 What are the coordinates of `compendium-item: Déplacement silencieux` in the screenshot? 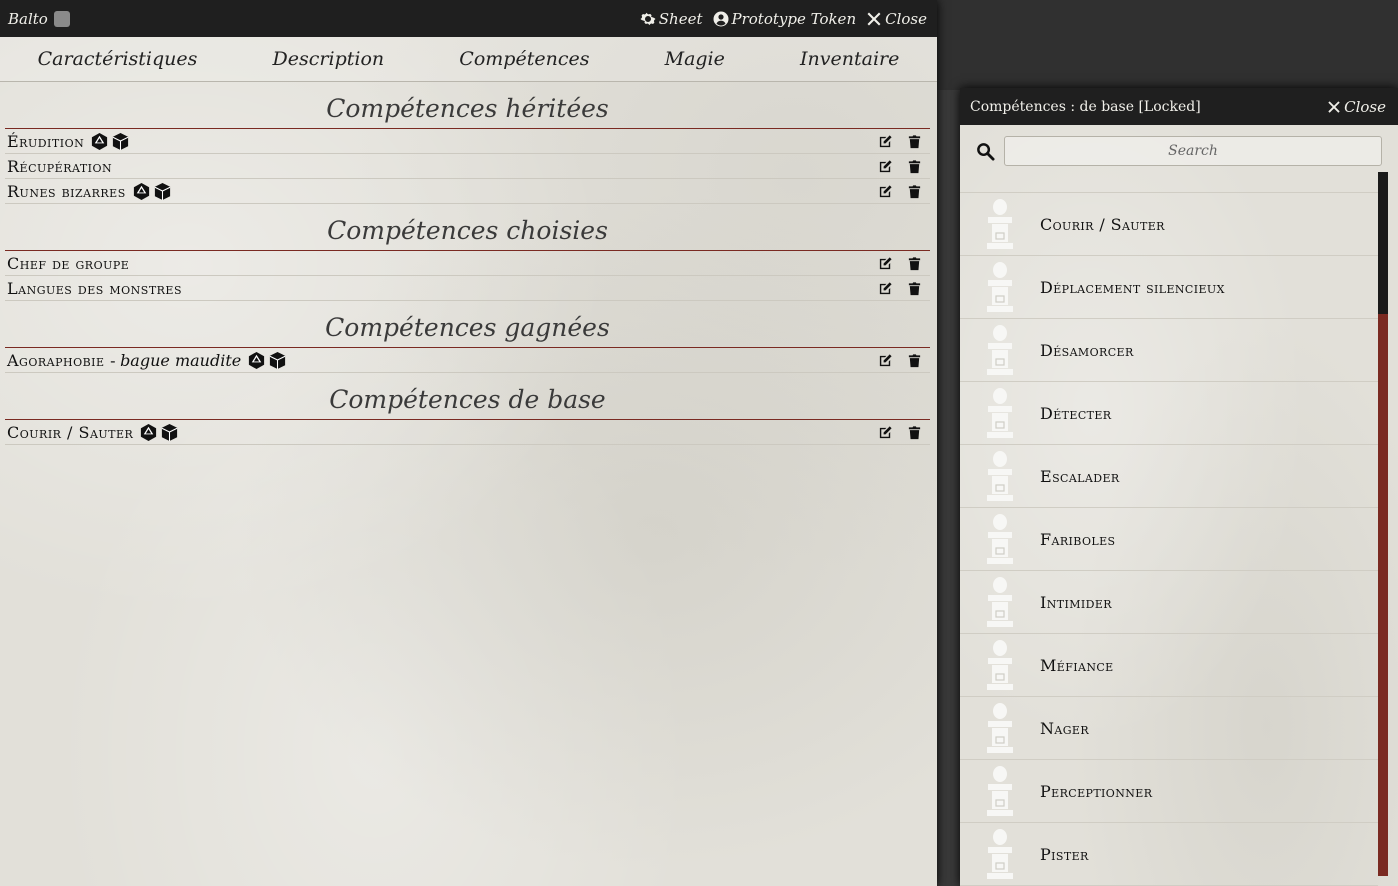 It's located at (1169, 287).